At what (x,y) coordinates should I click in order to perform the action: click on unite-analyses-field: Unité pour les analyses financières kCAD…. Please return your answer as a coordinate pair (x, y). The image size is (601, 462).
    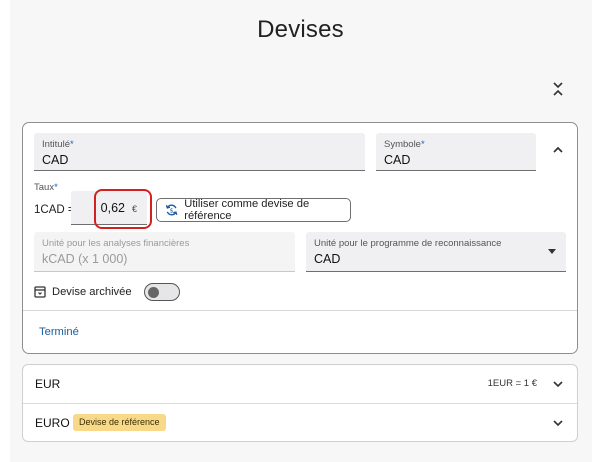
    Looking at the image, I should click on (164, 252).